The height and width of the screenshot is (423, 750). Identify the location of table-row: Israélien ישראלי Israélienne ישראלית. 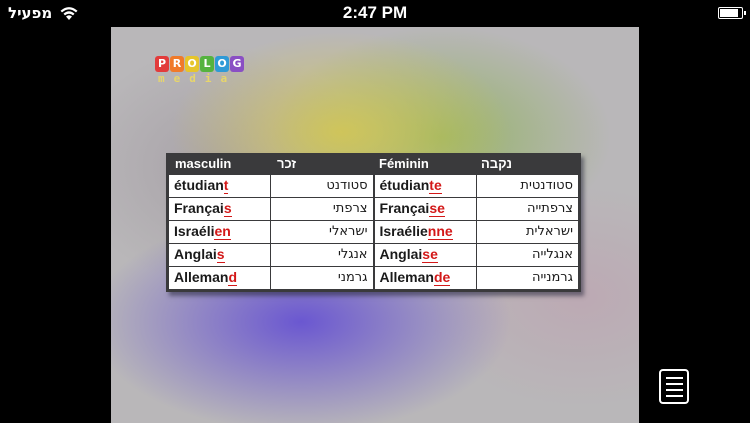
(373, 232).